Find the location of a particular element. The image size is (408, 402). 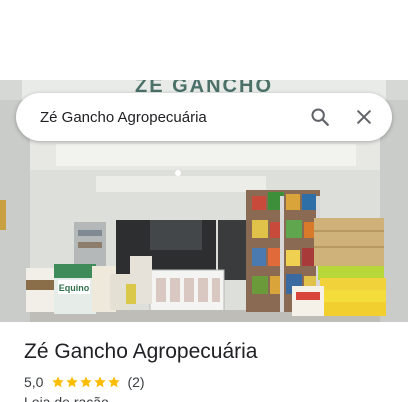

close-button is located at coordinates (364, 117).